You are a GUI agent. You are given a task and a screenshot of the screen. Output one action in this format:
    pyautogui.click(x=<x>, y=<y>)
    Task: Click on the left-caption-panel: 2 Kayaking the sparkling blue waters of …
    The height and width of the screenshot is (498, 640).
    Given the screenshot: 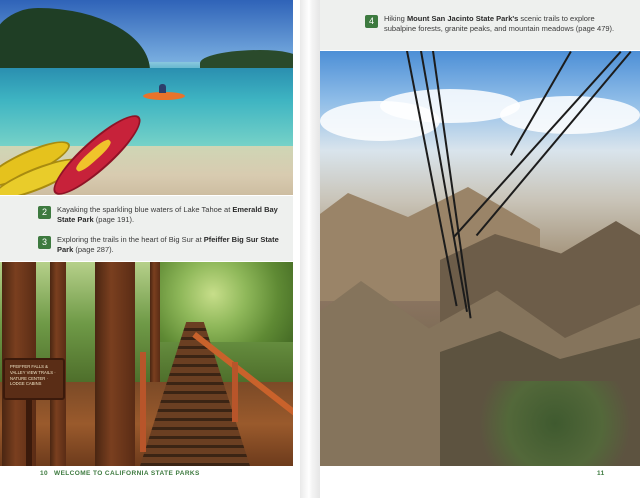 What is the action you would take?
    pyautogui.click(x=146, y=228)
    